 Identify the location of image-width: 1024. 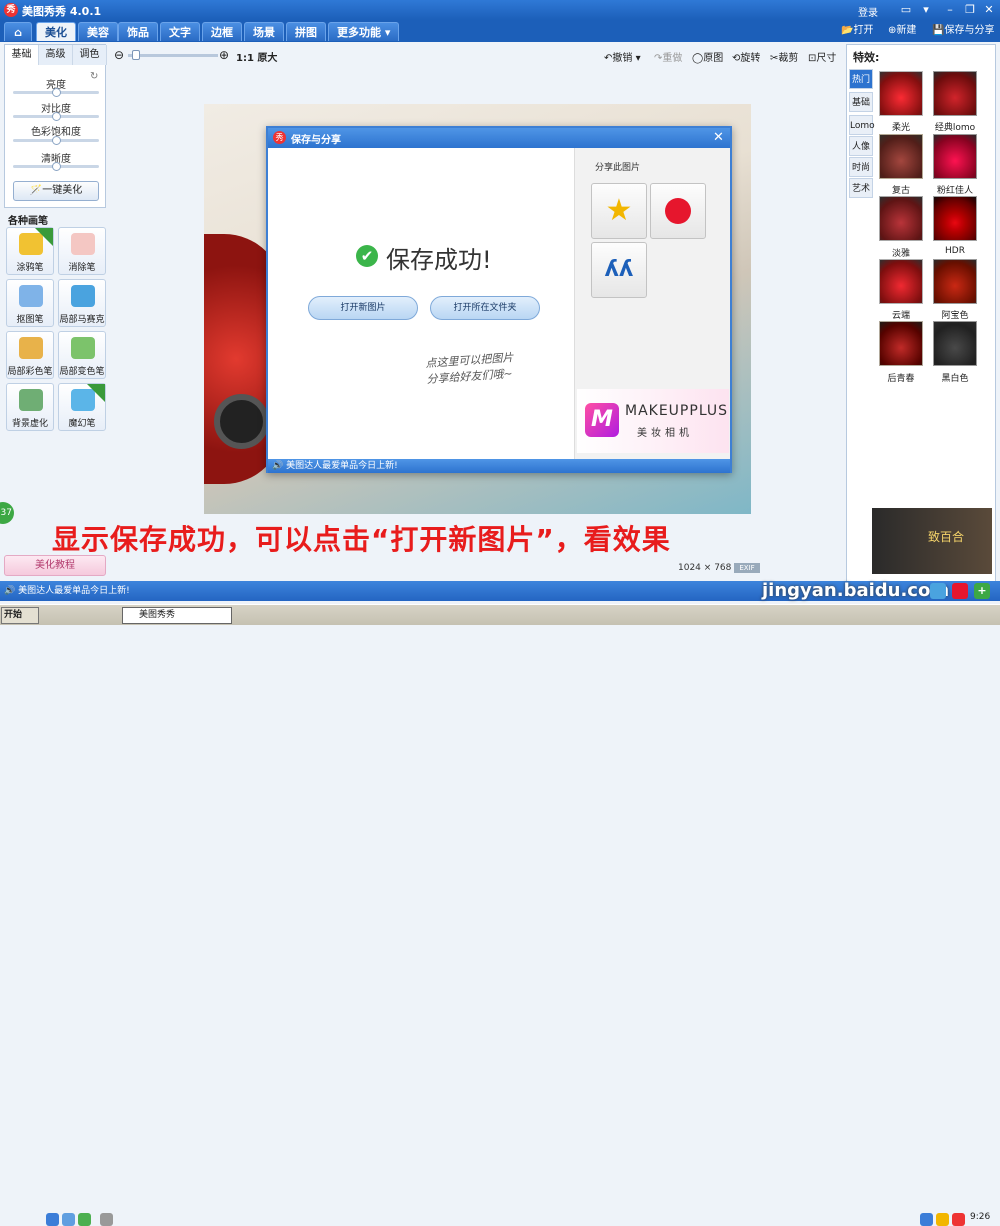
(689, 568).